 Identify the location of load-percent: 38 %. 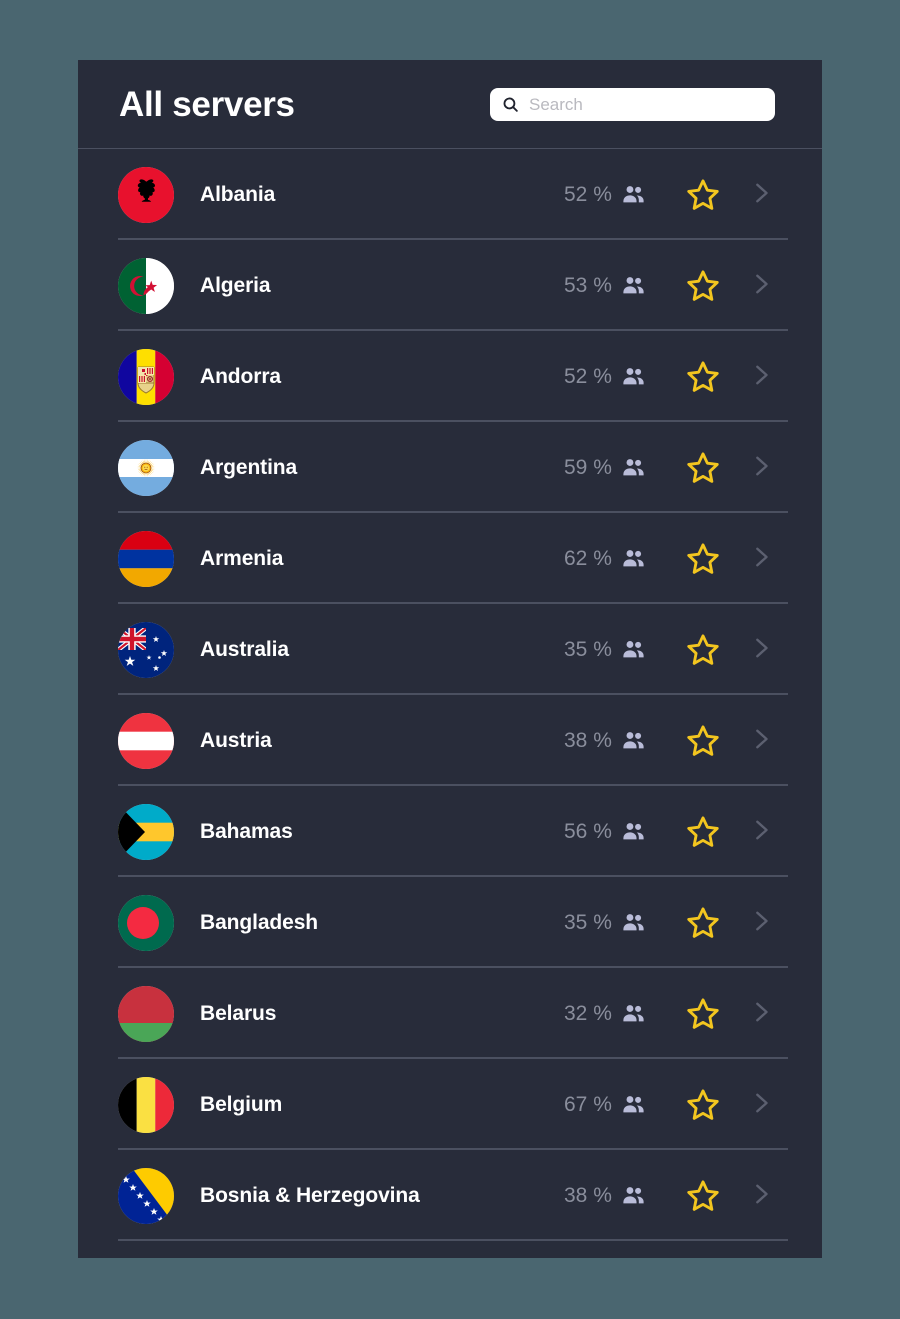
(588, 740).